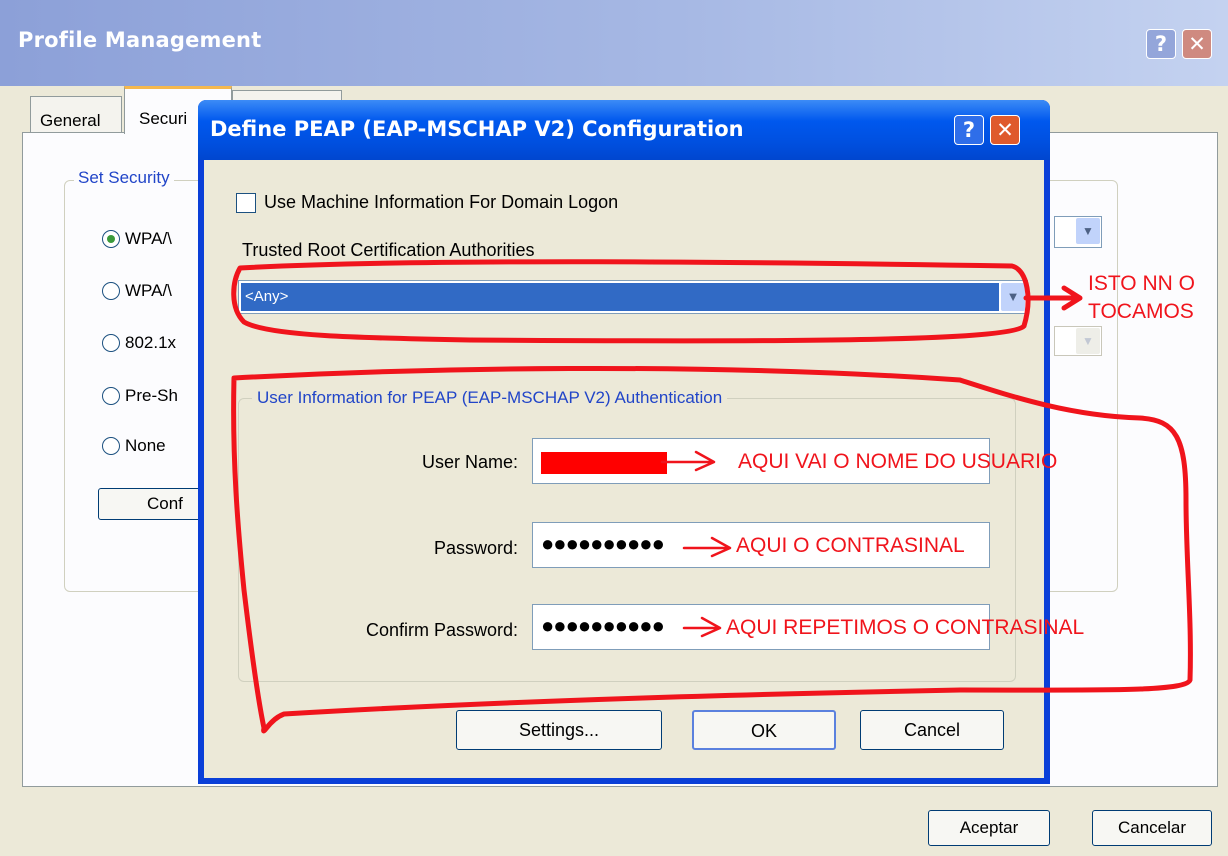  Describe the element at coordinates (614, 43) in the screenshot. I see `outer-title-bar: Profile Management ? ✕` at that location.